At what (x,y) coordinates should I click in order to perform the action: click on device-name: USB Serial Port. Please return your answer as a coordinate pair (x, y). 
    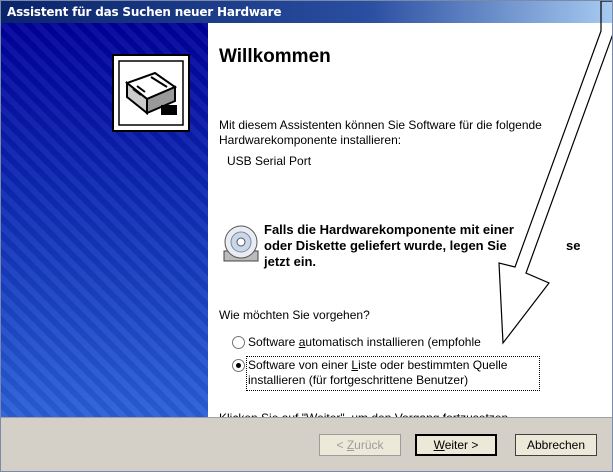
    Looking at the image, I should click on (269, 161).